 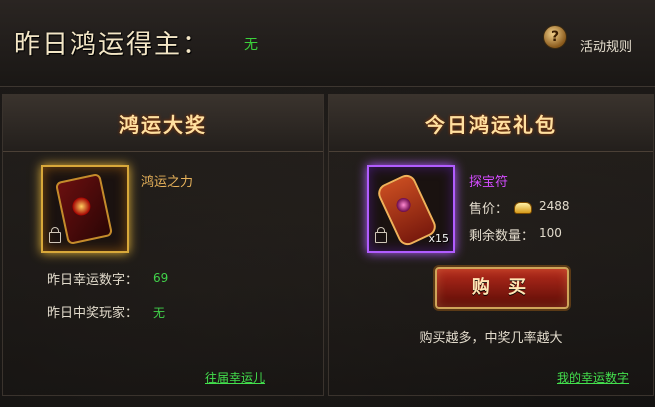 What do you see at coordinates (167, 182) in the screenshot?
I see `grand-prize-item-name: 鸿运之力` at bounding box center [167, 182].